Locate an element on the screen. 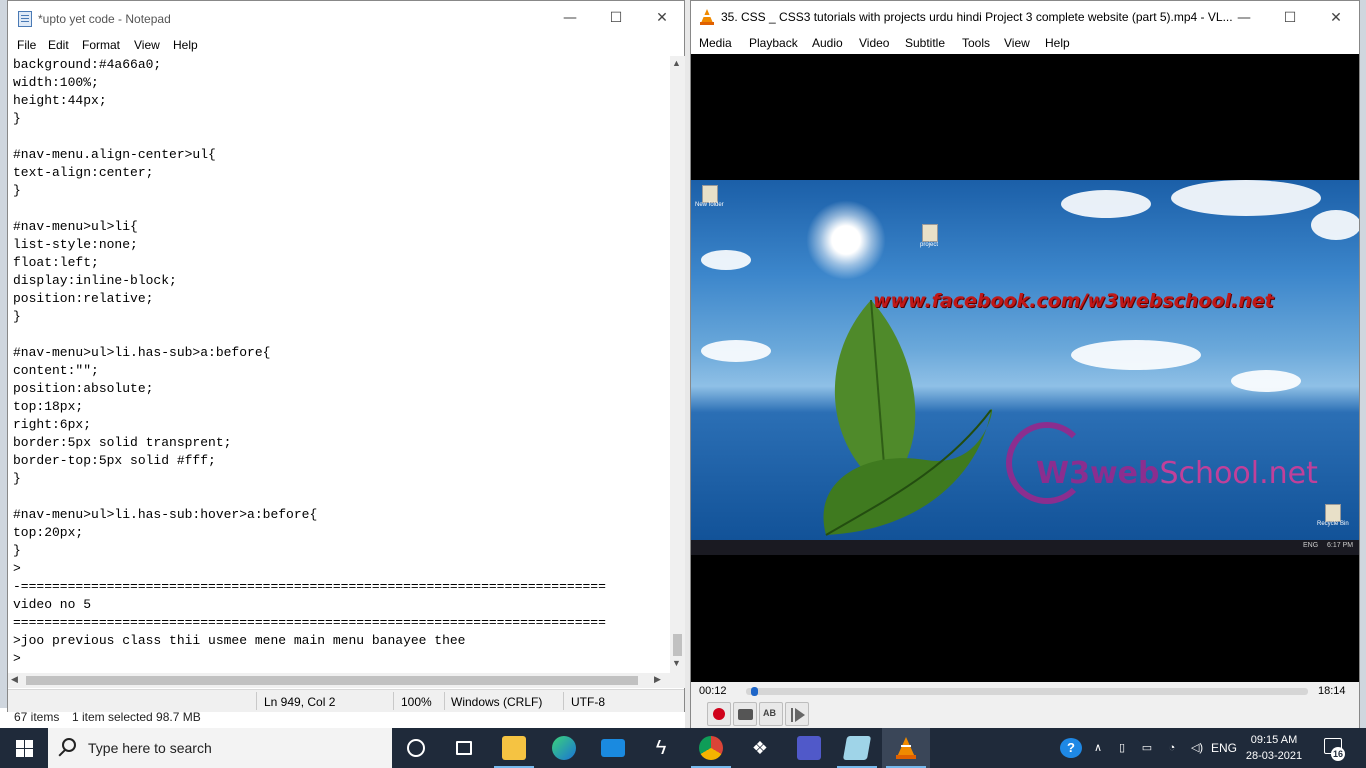 Image resolution: width=1366 pixels, height=768 pixels. wifi-icon: ◔ is located at coordinates (1172, 748).